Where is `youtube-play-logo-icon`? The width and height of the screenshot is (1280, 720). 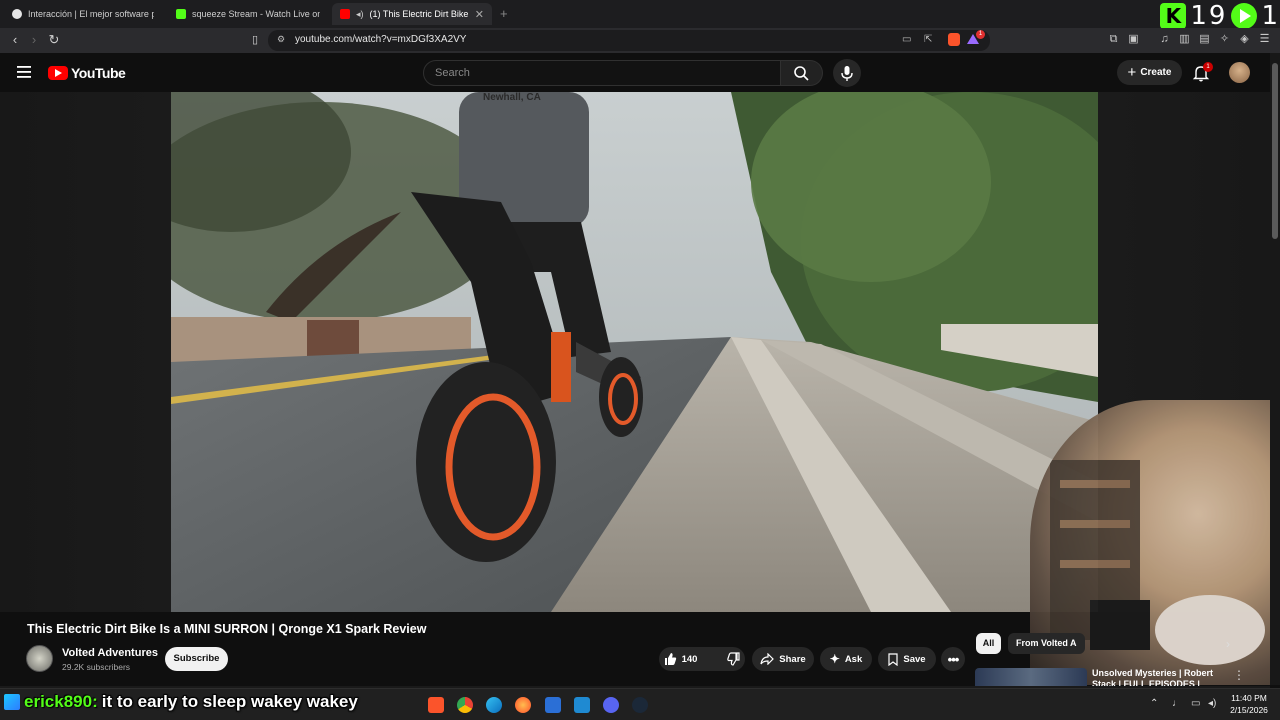 youtube-play-logo-icon is located at coordinates (58, 73).